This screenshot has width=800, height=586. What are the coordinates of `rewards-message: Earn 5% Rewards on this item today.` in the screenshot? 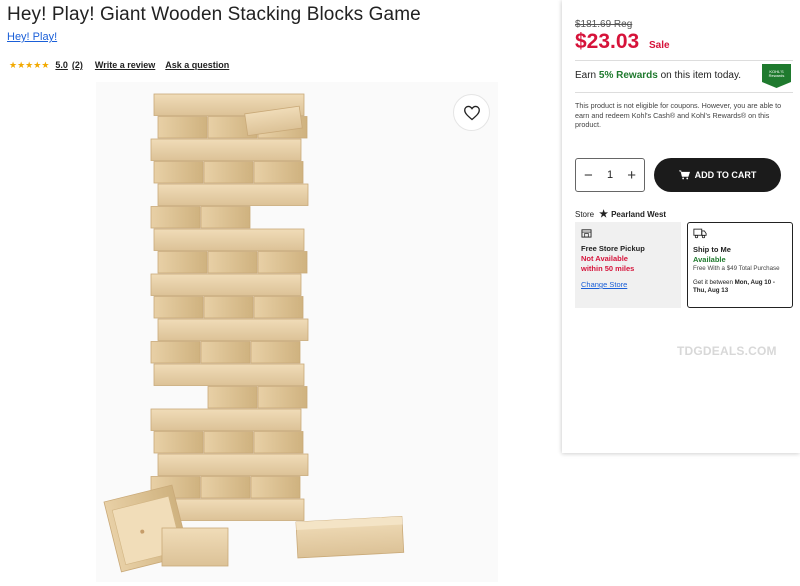 It's located at (658, 75).